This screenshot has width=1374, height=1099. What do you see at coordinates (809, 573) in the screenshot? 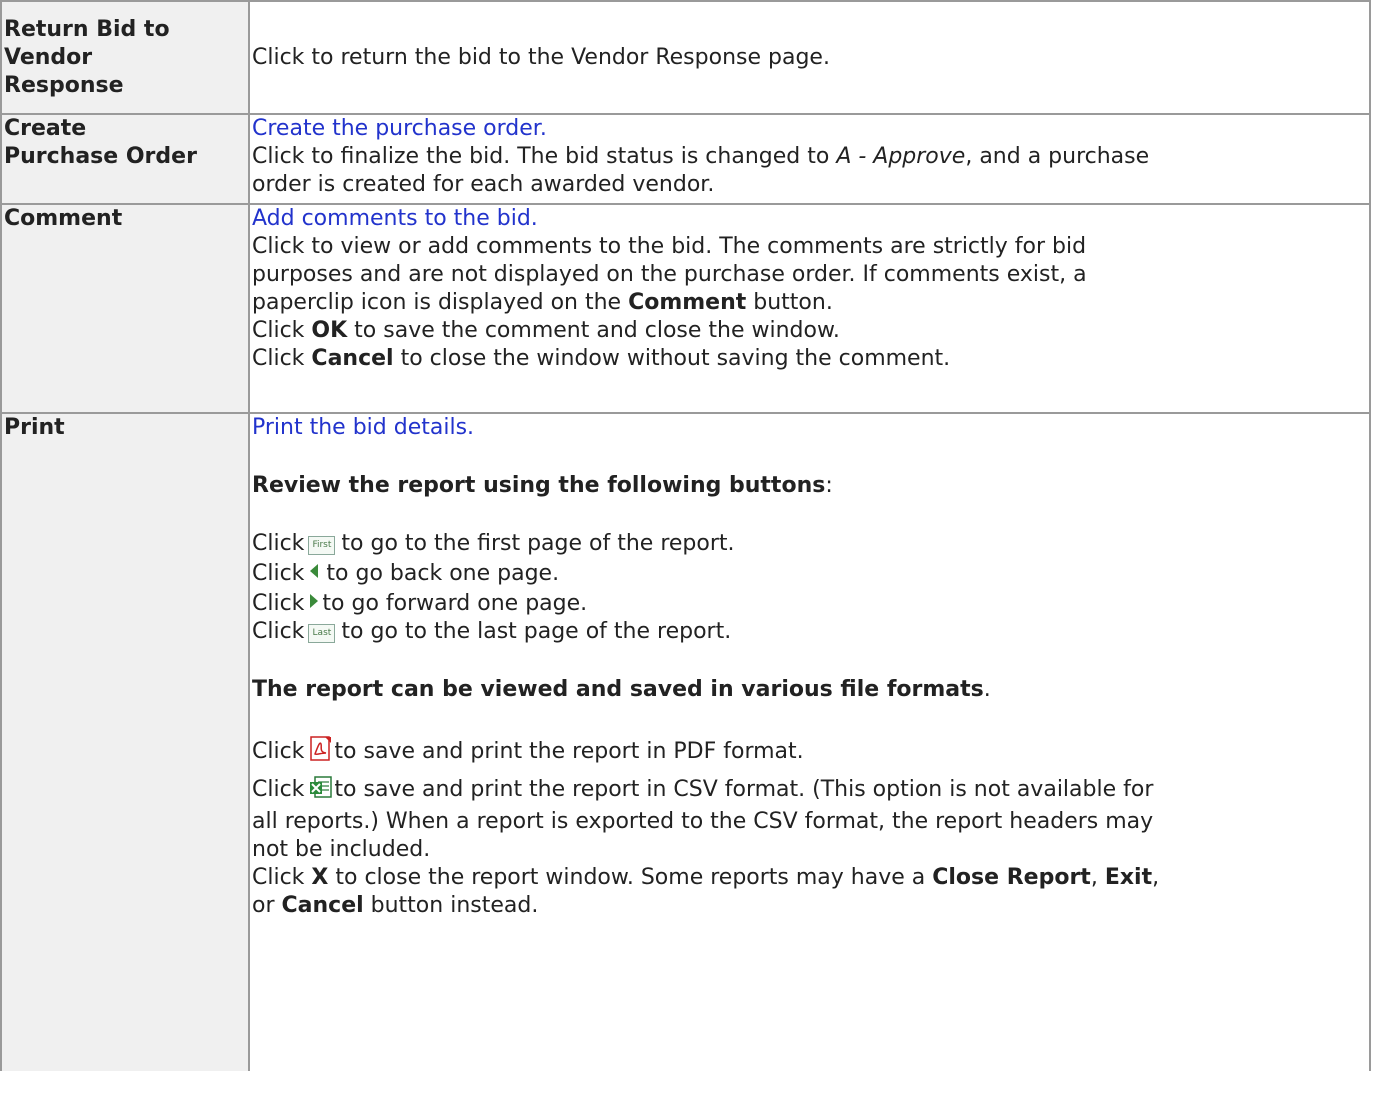
I see `previous-page-line: Click to go back one page.` at bounding box center [809, 573].